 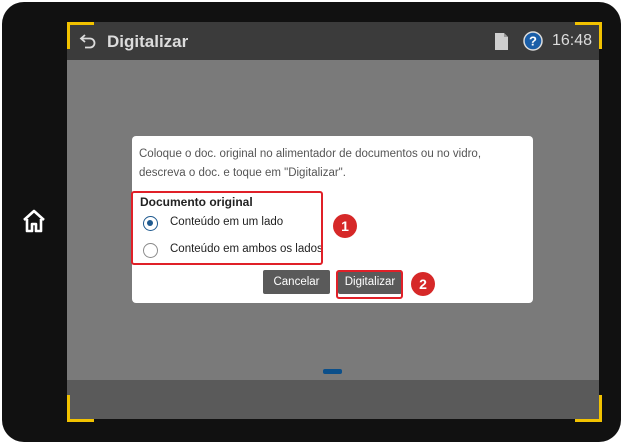 I want to click on home-icon, so click(x=34, y=221).